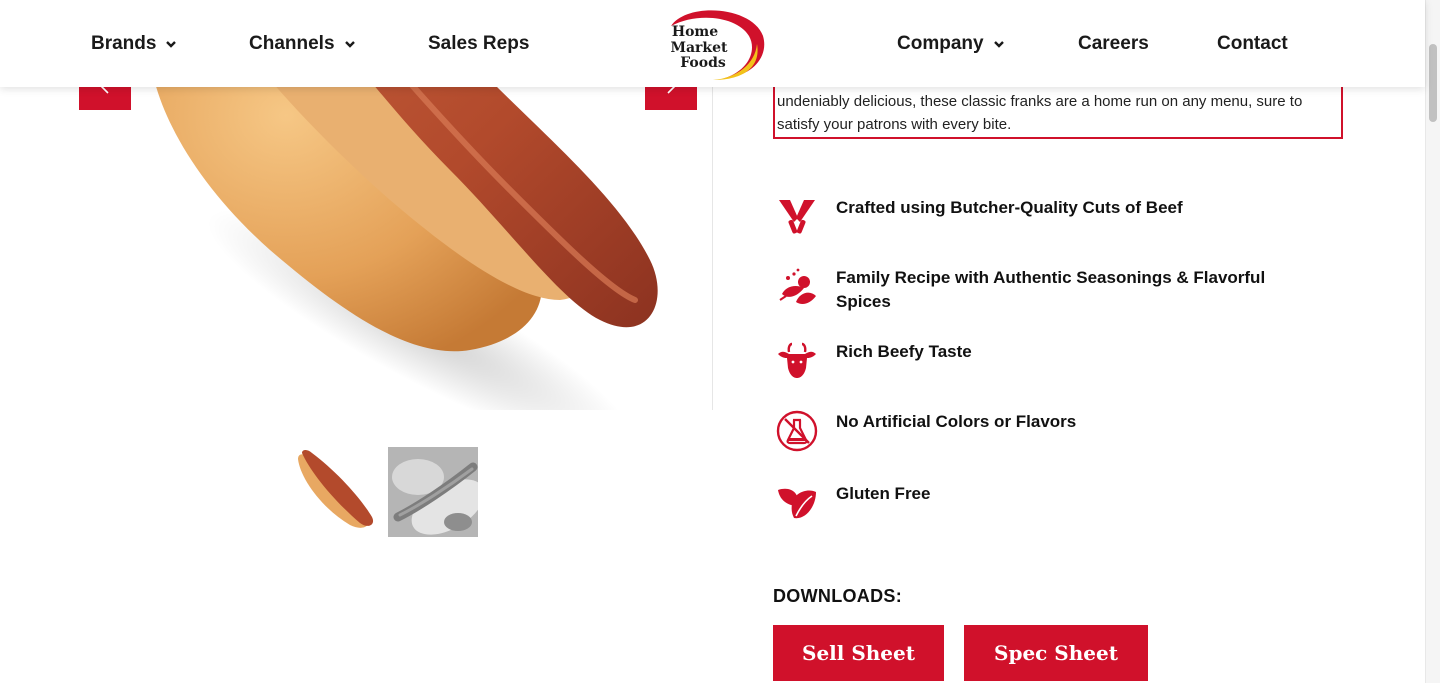  I want to click on no-artificial-icon, so click(797, 431).